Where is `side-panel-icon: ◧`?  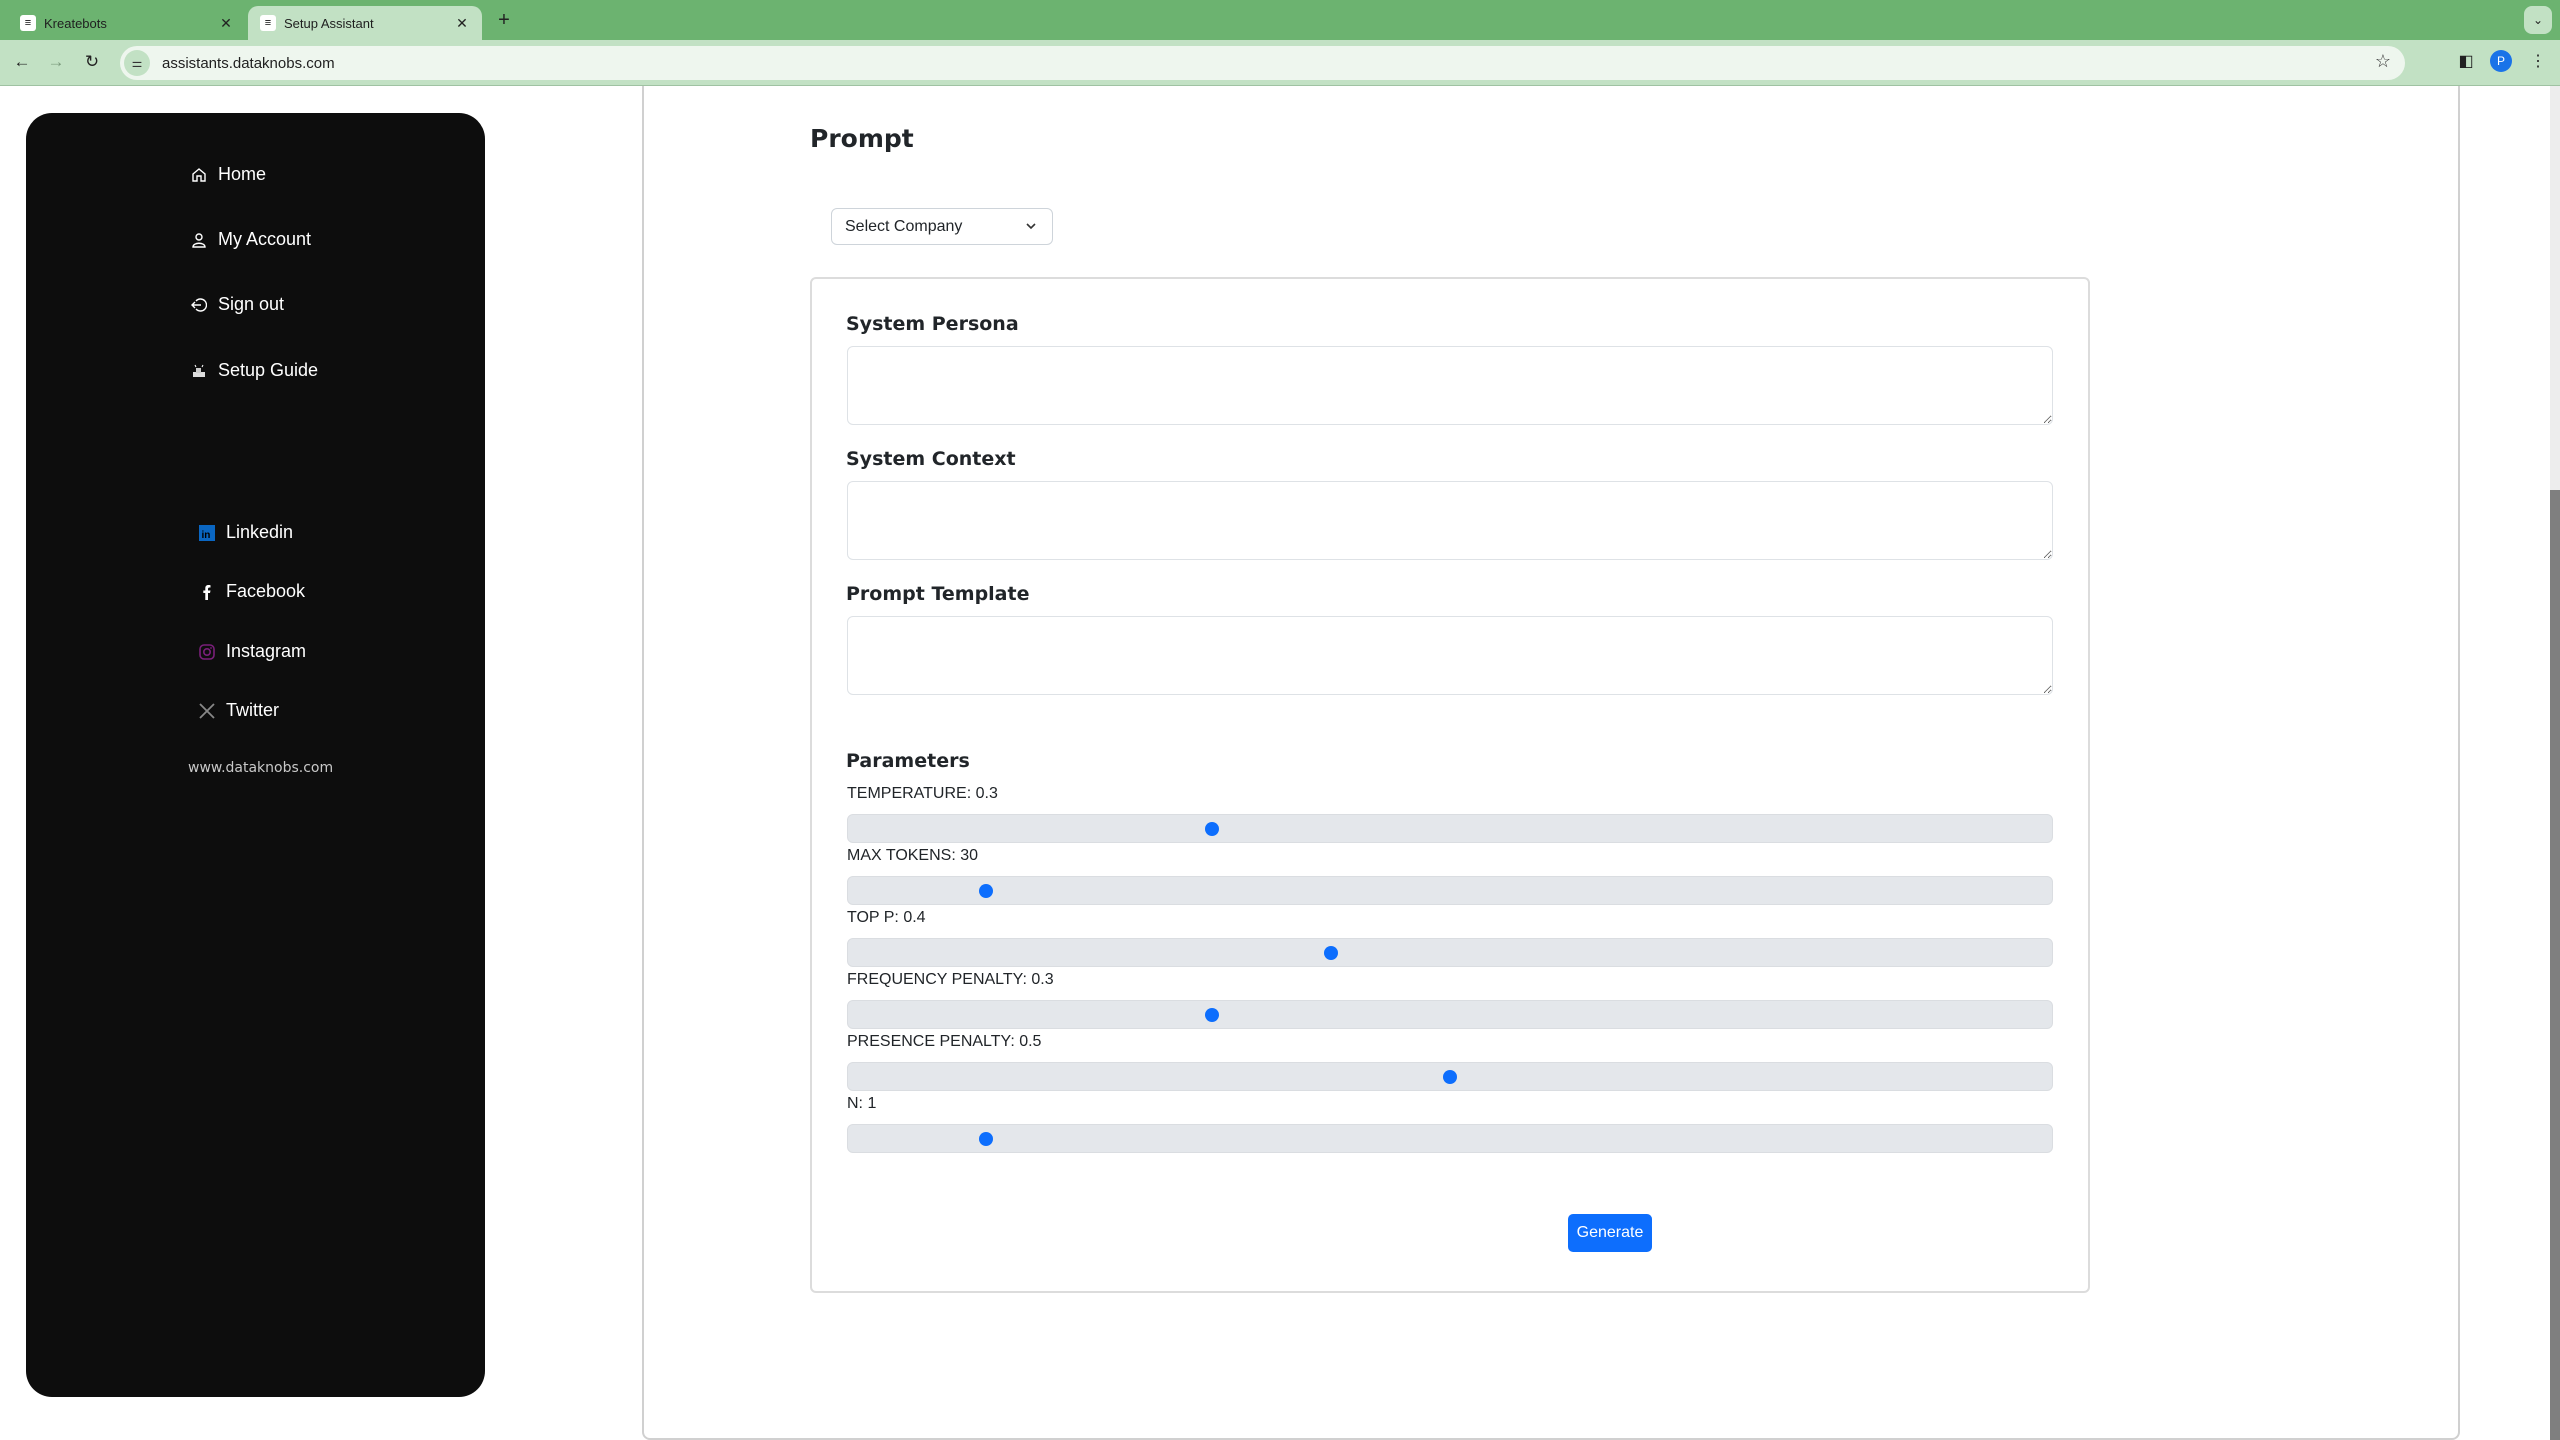
side-panel-icon: ◧ is located at coordinates (2466, 62).